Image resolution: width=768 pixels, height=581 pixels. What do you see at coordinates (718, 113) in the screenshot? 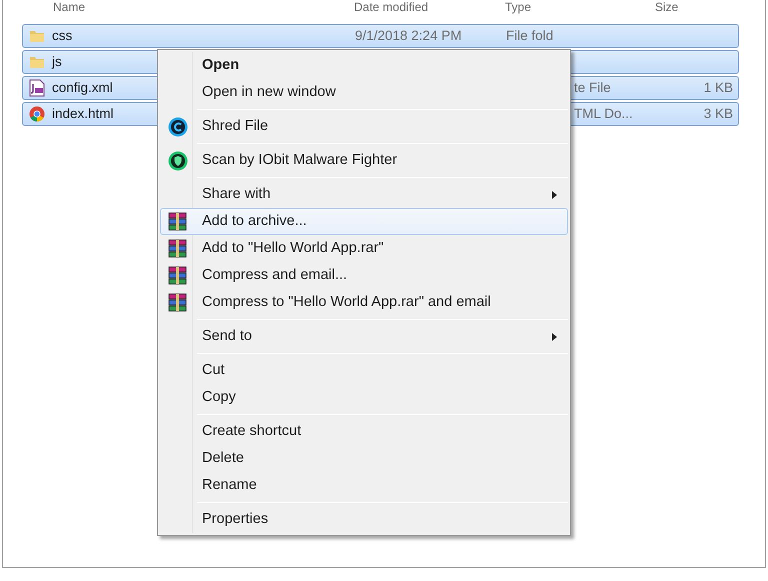
I see `file-size: 3 KB` at bounding box center [718, 113].